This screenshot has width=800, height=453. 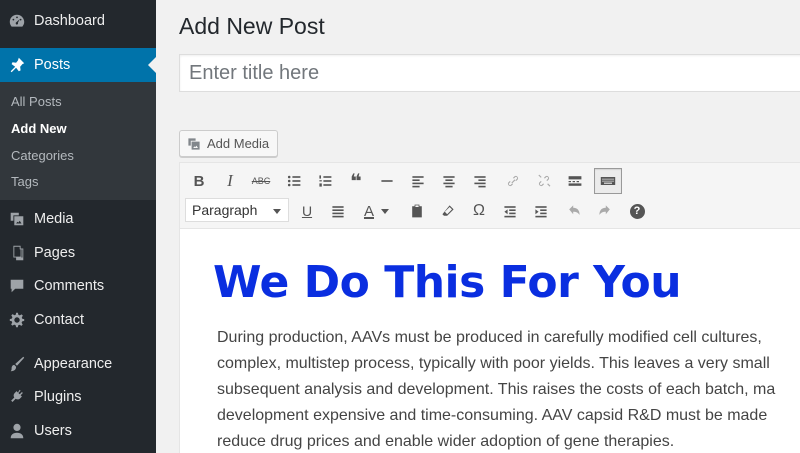 I want to click on menu-label: Posts, so click(x=52, y=65).